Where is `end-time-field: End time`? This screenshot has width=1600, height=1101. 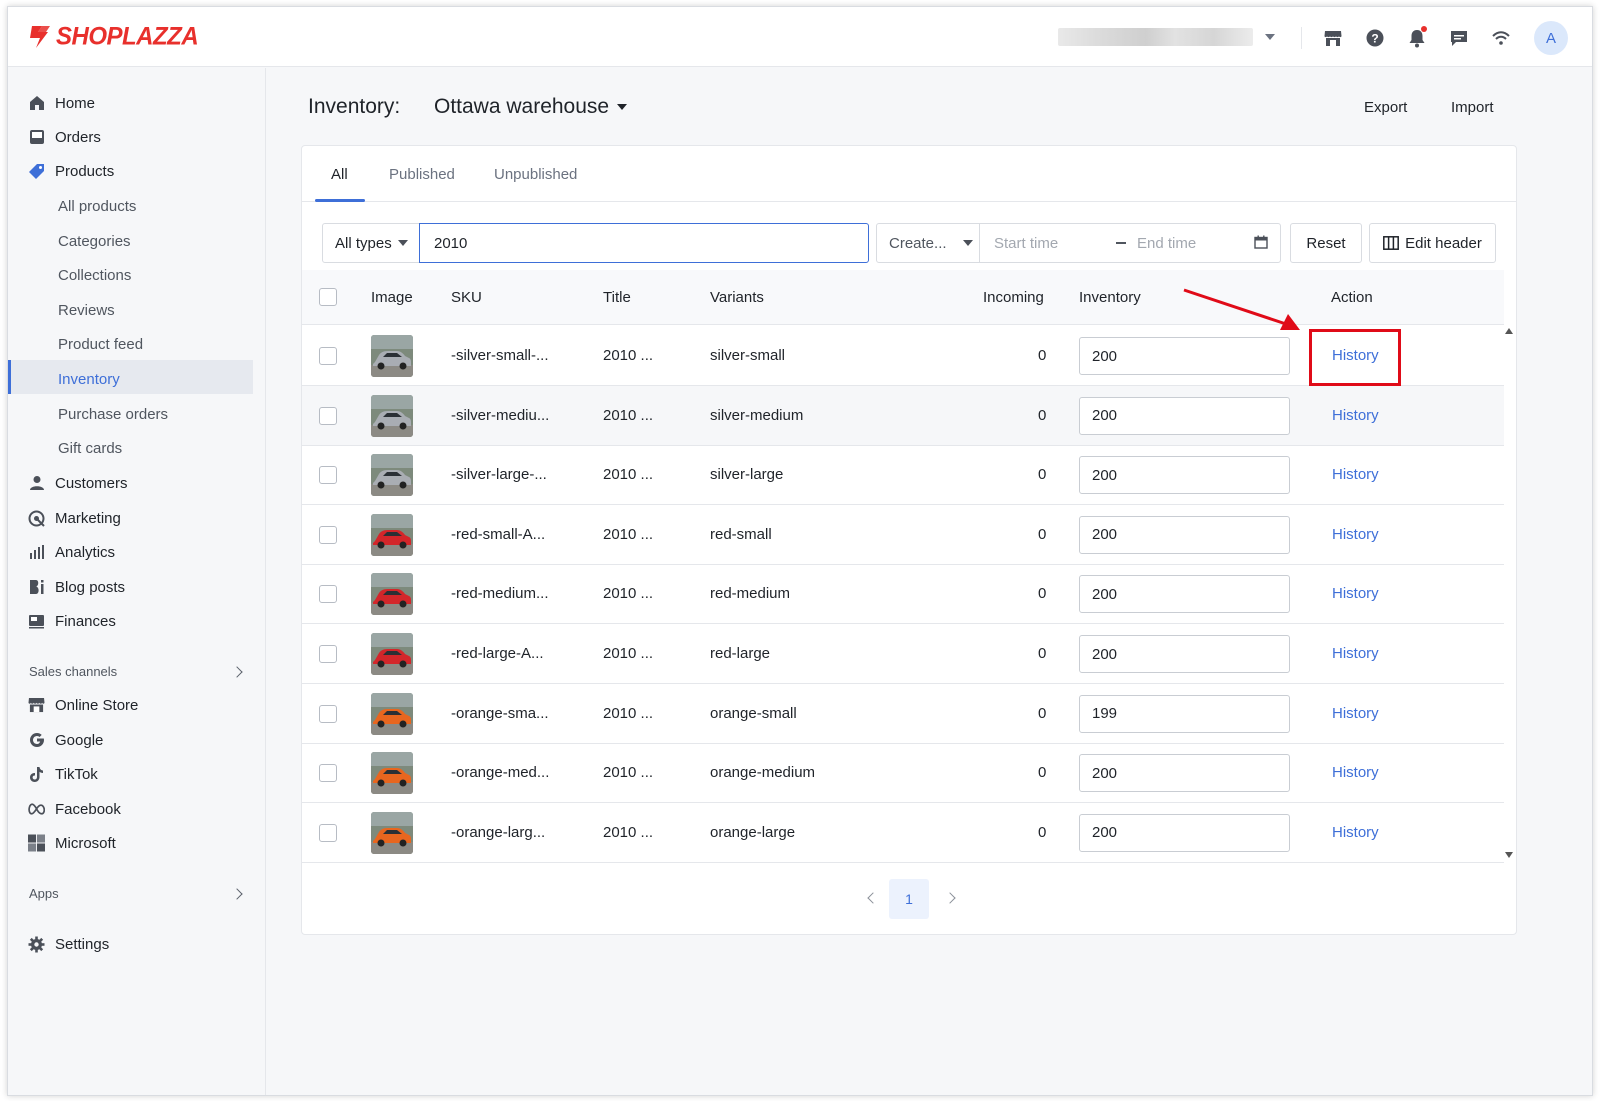
end-time-field: End time is located at coordinates (1166, 243).